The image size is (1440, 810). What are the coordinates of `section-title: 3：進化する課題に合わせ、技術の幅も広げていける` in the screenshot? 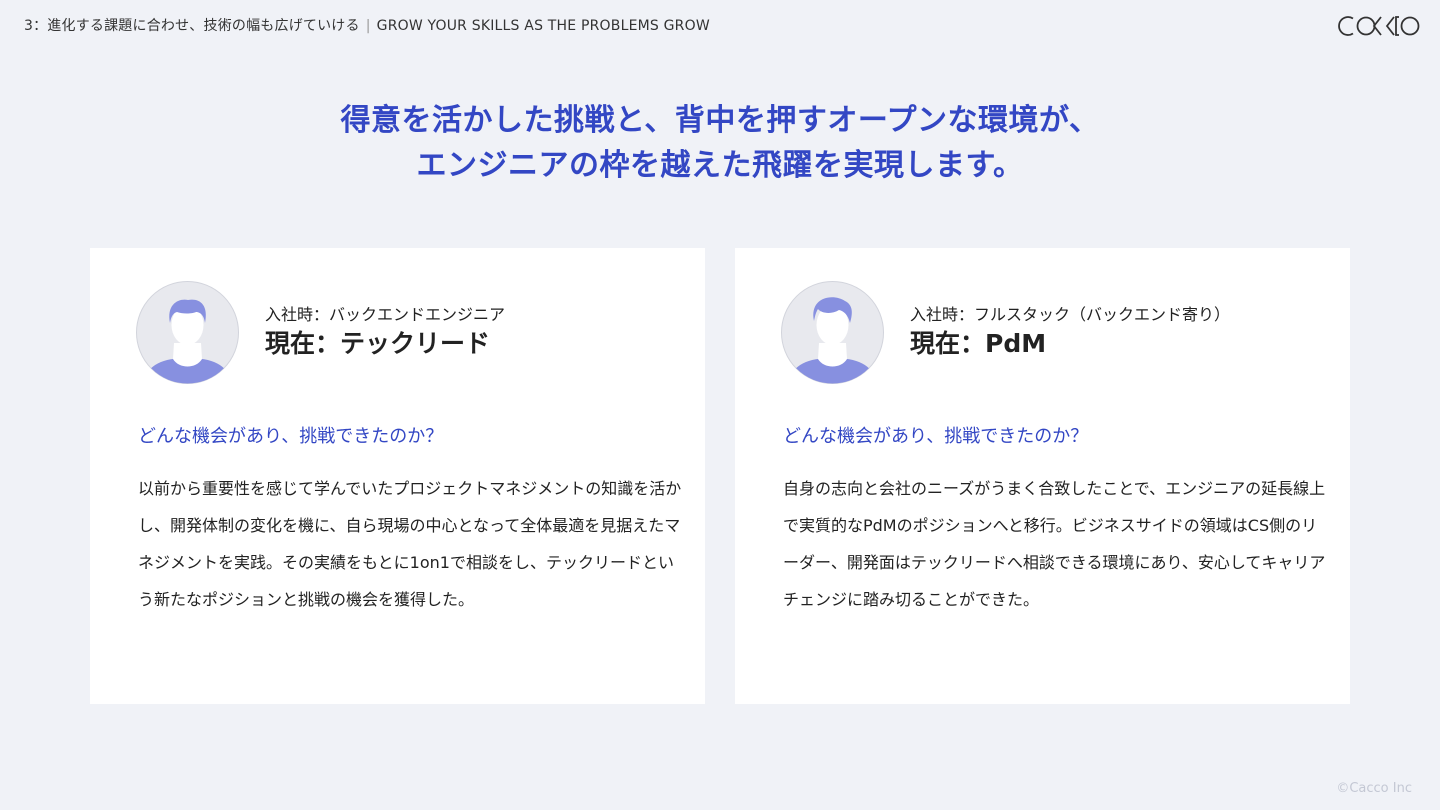 It's located at (192, 26).